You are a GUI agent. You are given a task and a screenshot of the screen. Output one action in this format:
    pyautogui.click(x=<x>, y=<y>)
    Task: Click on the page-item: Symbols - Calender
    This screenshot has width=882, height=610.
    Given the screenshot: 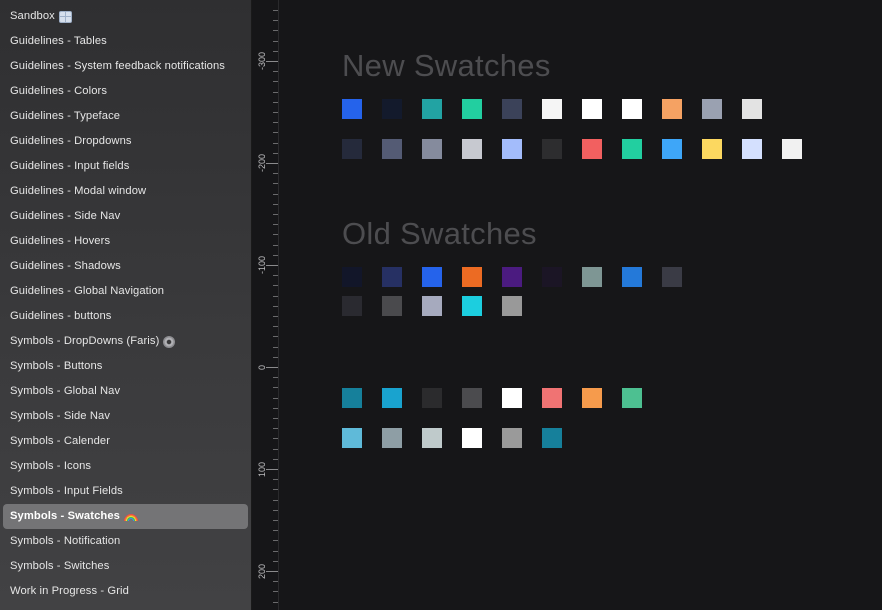 What is the action you would take?
    pyautogui.click(x=125, y=441)
    